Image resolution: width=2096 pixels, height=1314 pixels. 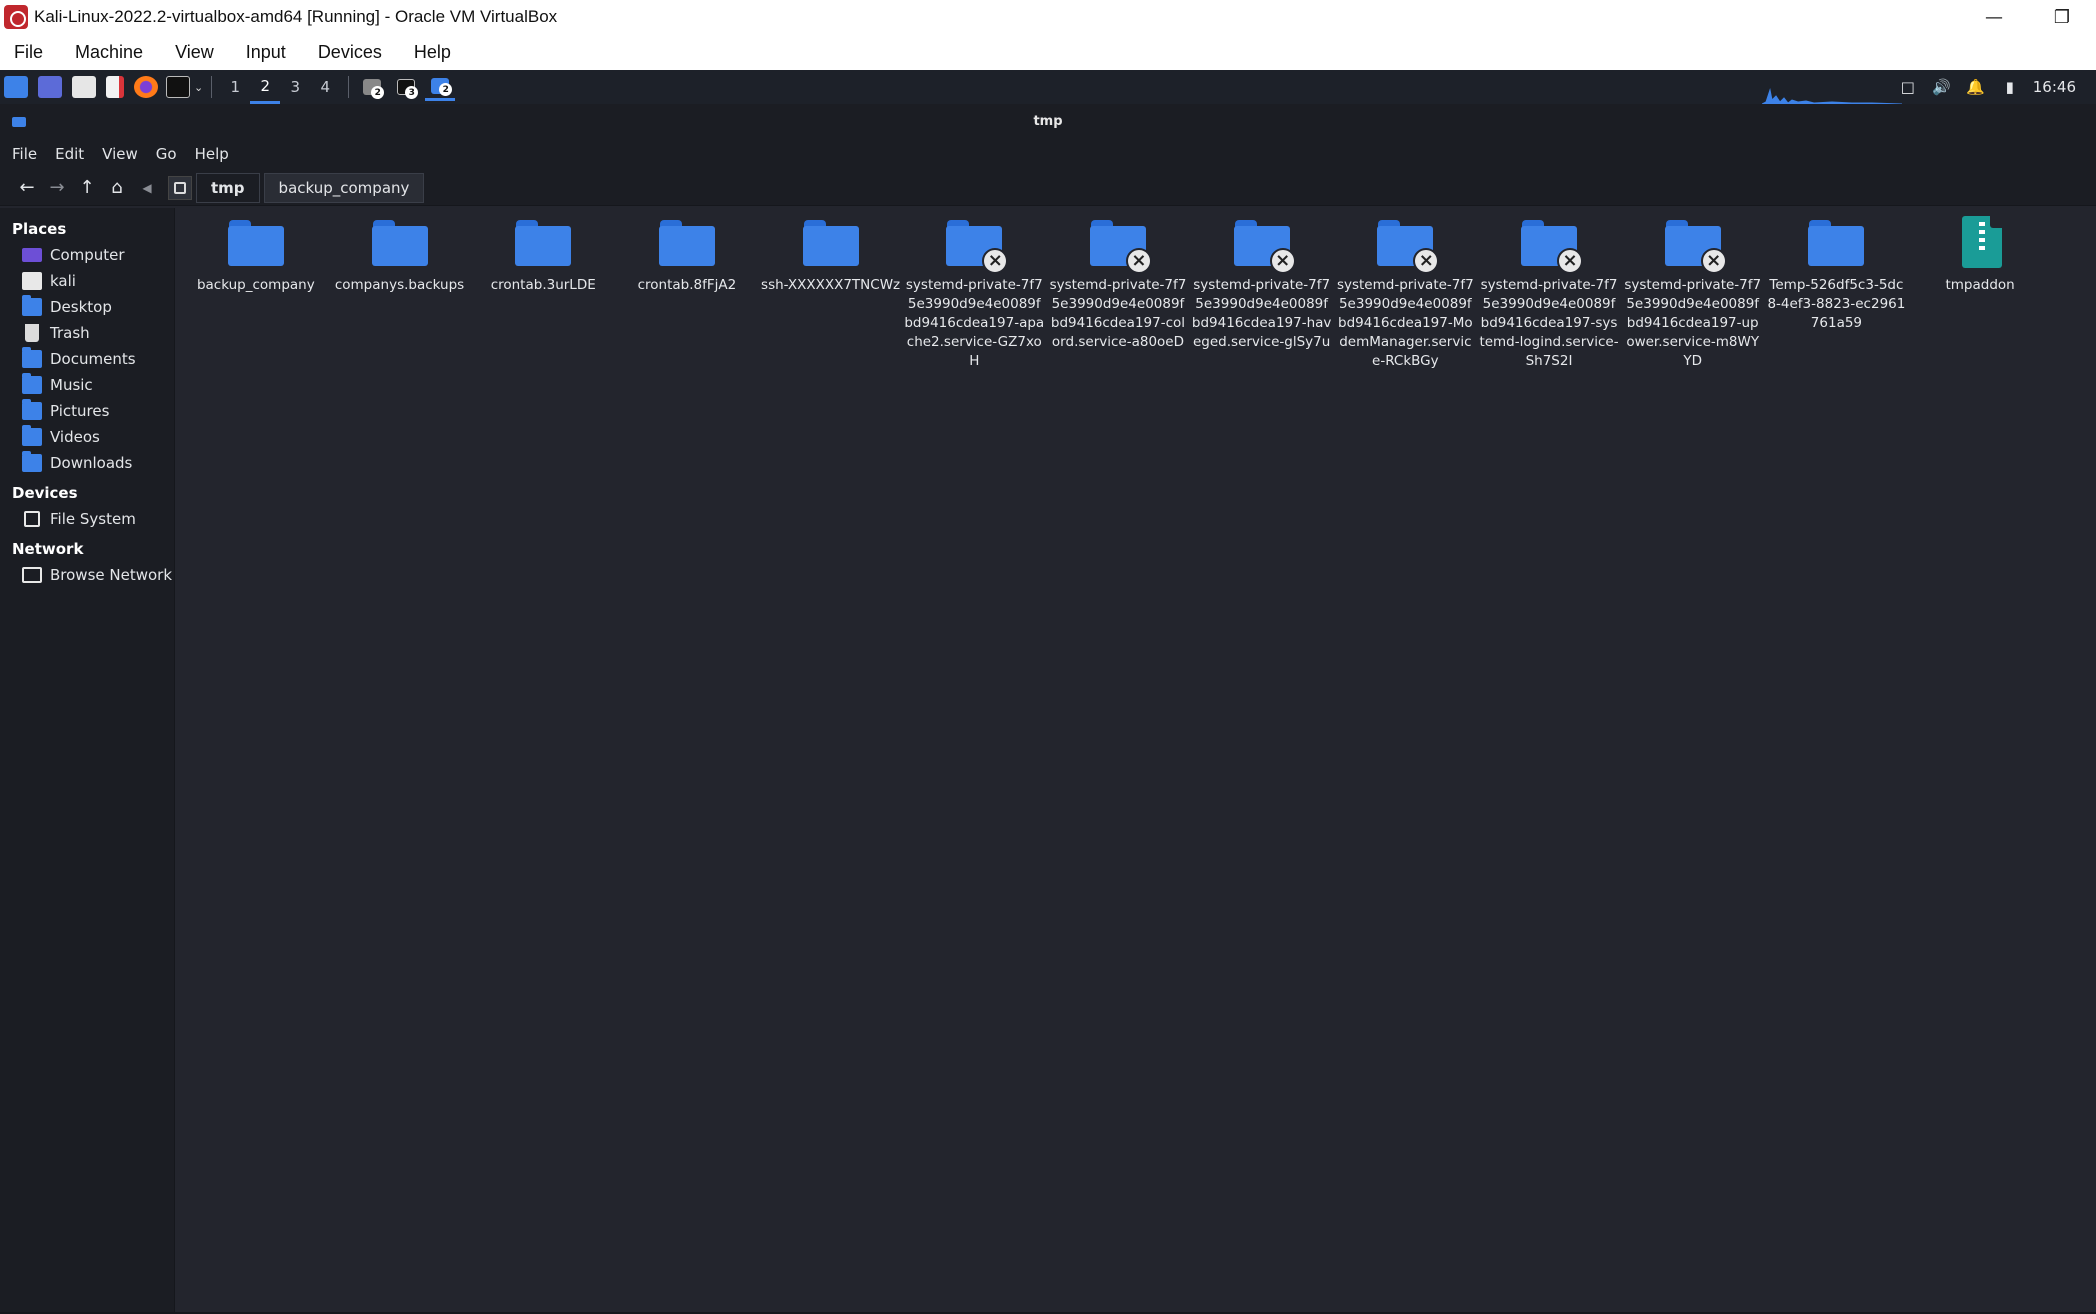 What do you see at coordinates (28, 52) in the screenshot?
I see `host-menu-file: File` at bounding box center [28, 52].